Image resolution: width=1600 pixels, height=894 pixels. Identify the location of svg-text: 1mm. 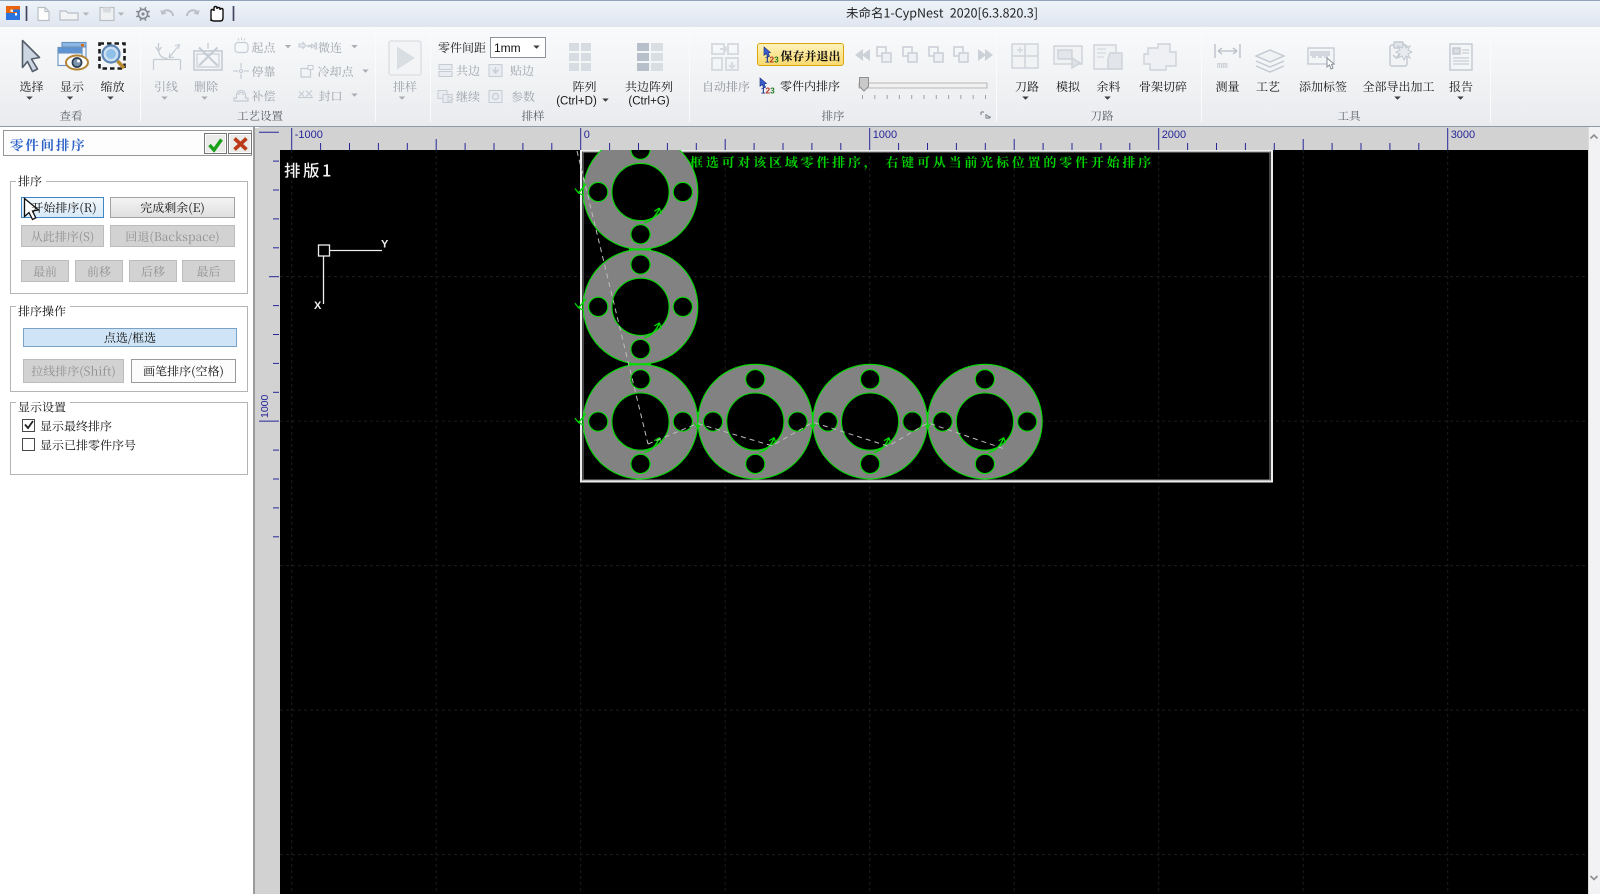
(507, 48).